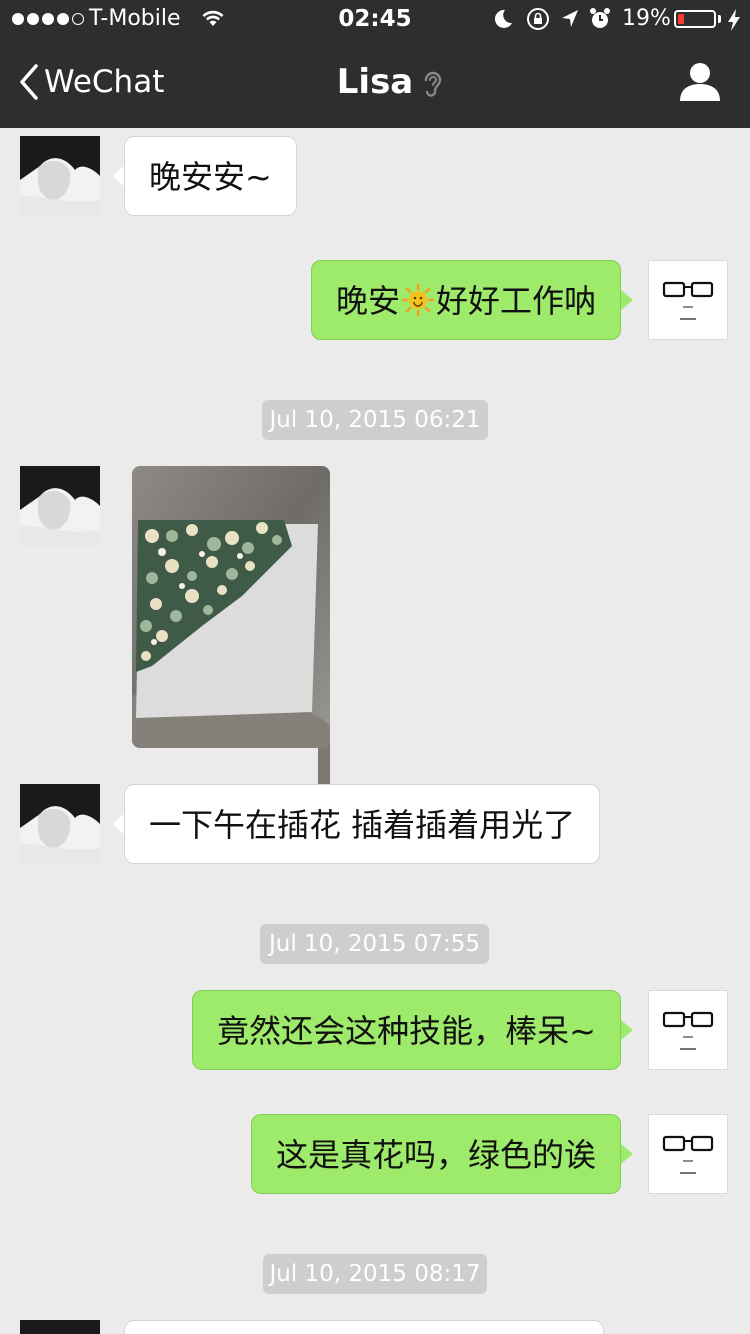 This screenshot has width=750, height=1334. What do you see at coordinates (375, 1274) in the screenshot?
I see `timestamp: Jul 10, 2015 08:17` at bounding box center [375, 1274].